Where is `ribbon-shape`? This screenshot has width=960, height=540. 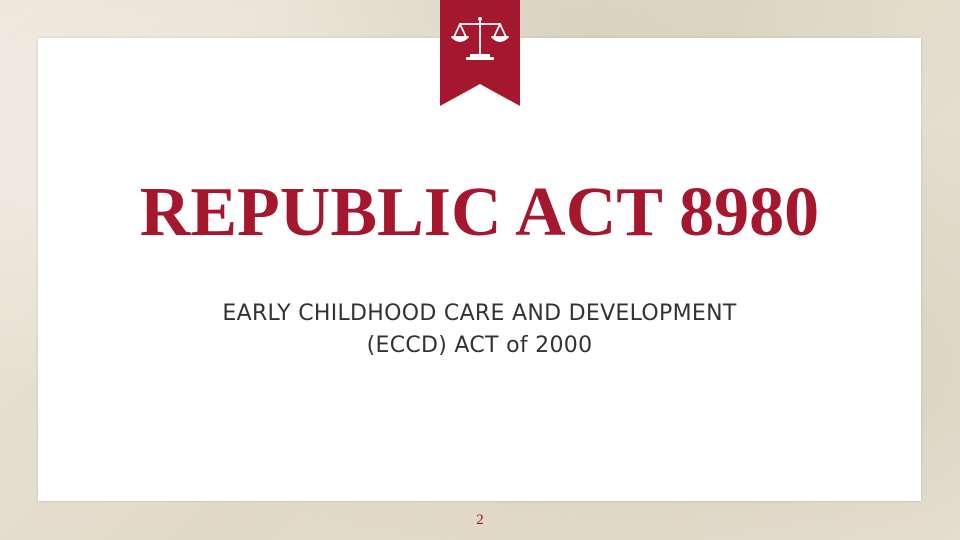 ribbon-shape is located at coordinates (480, 53).